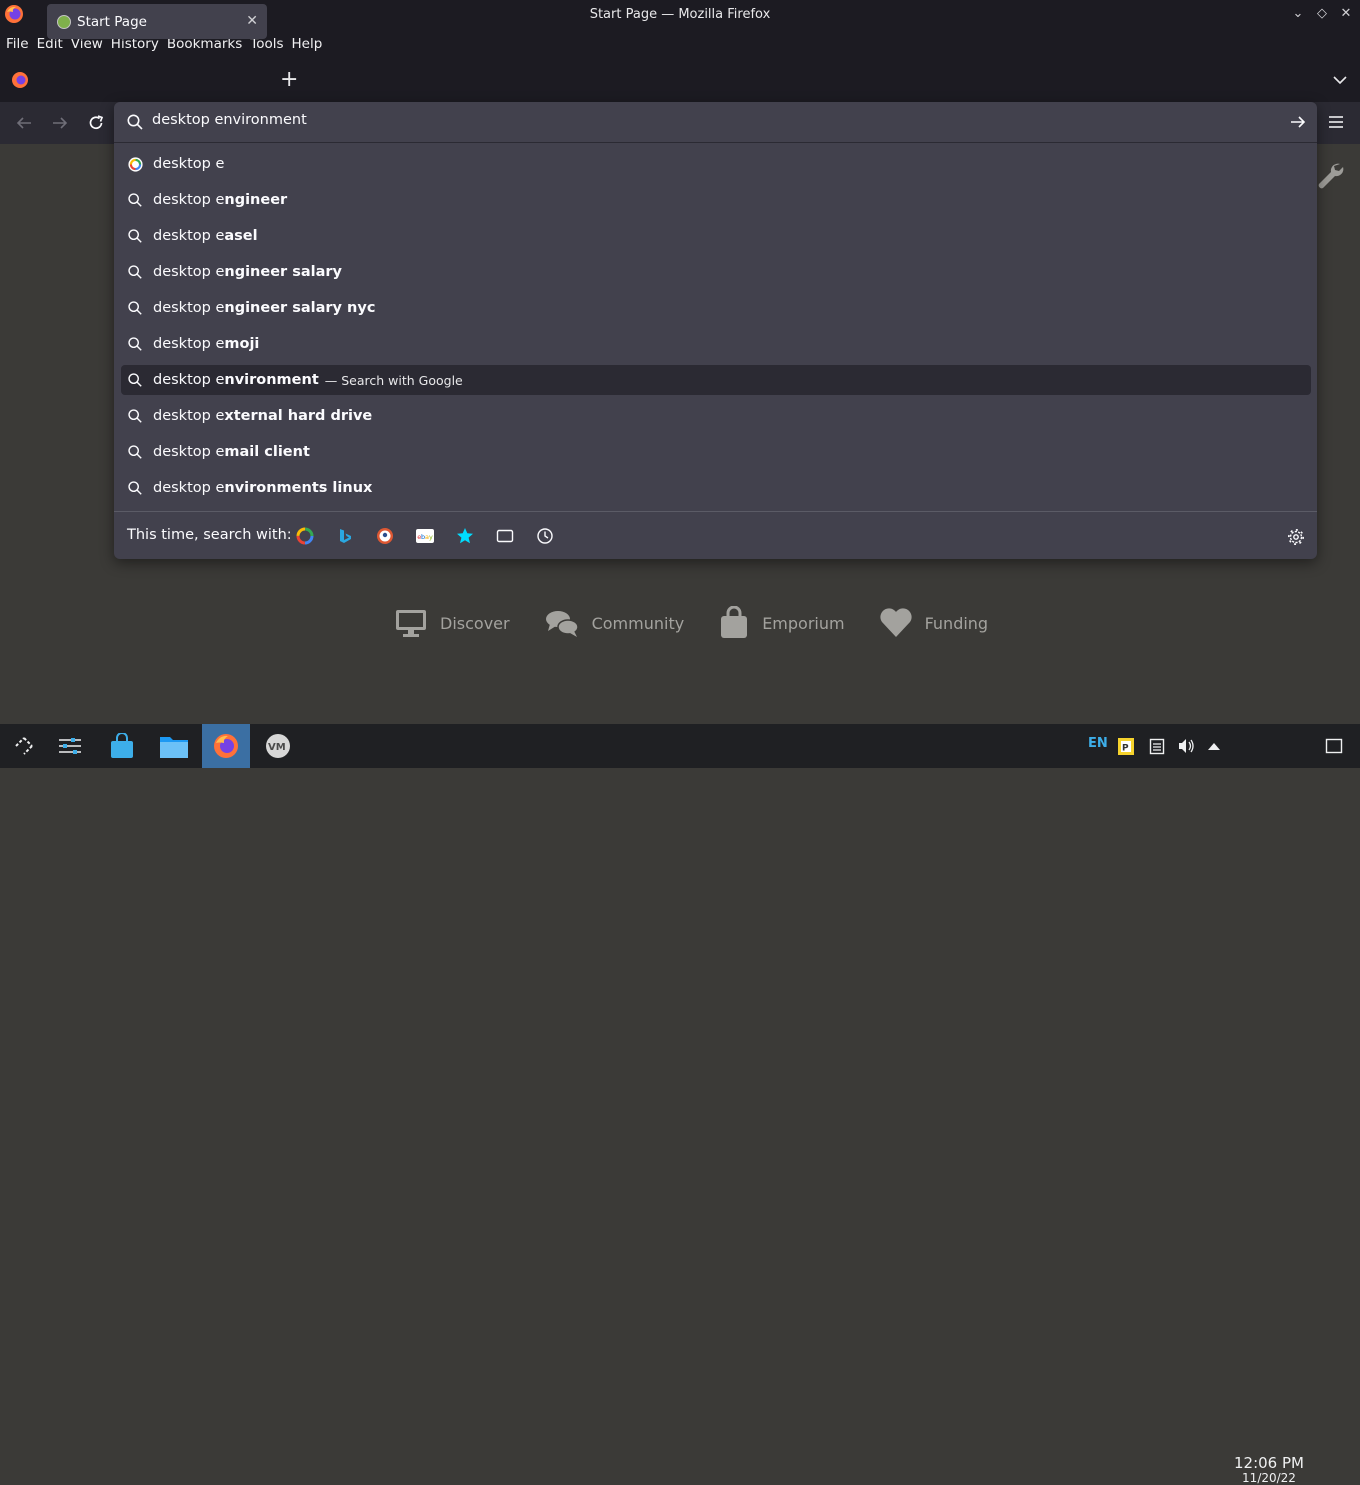  Describe the element at coordinates (1157, 746) in the screenshot. I see `notes-clipboard-icon` at that location.